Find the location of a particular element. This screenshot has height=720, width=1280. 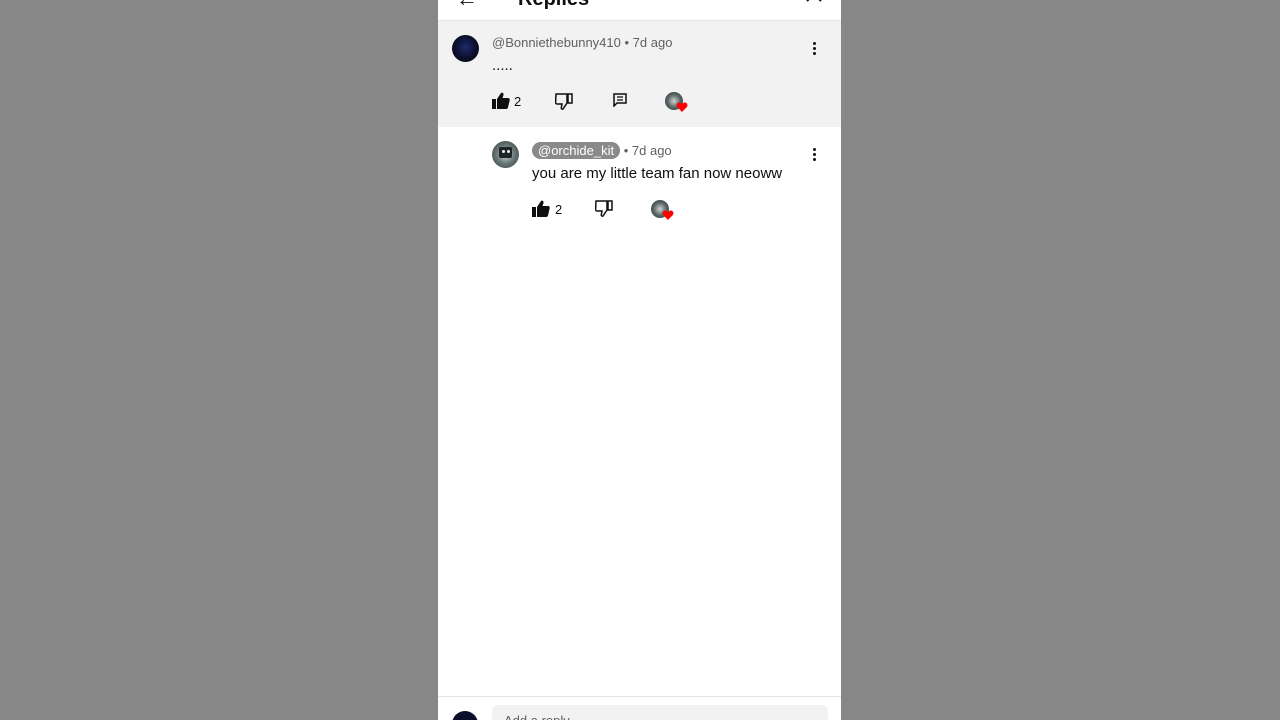

author-handle: @Bonniethebunny410 is located at coordinates (556, 42).